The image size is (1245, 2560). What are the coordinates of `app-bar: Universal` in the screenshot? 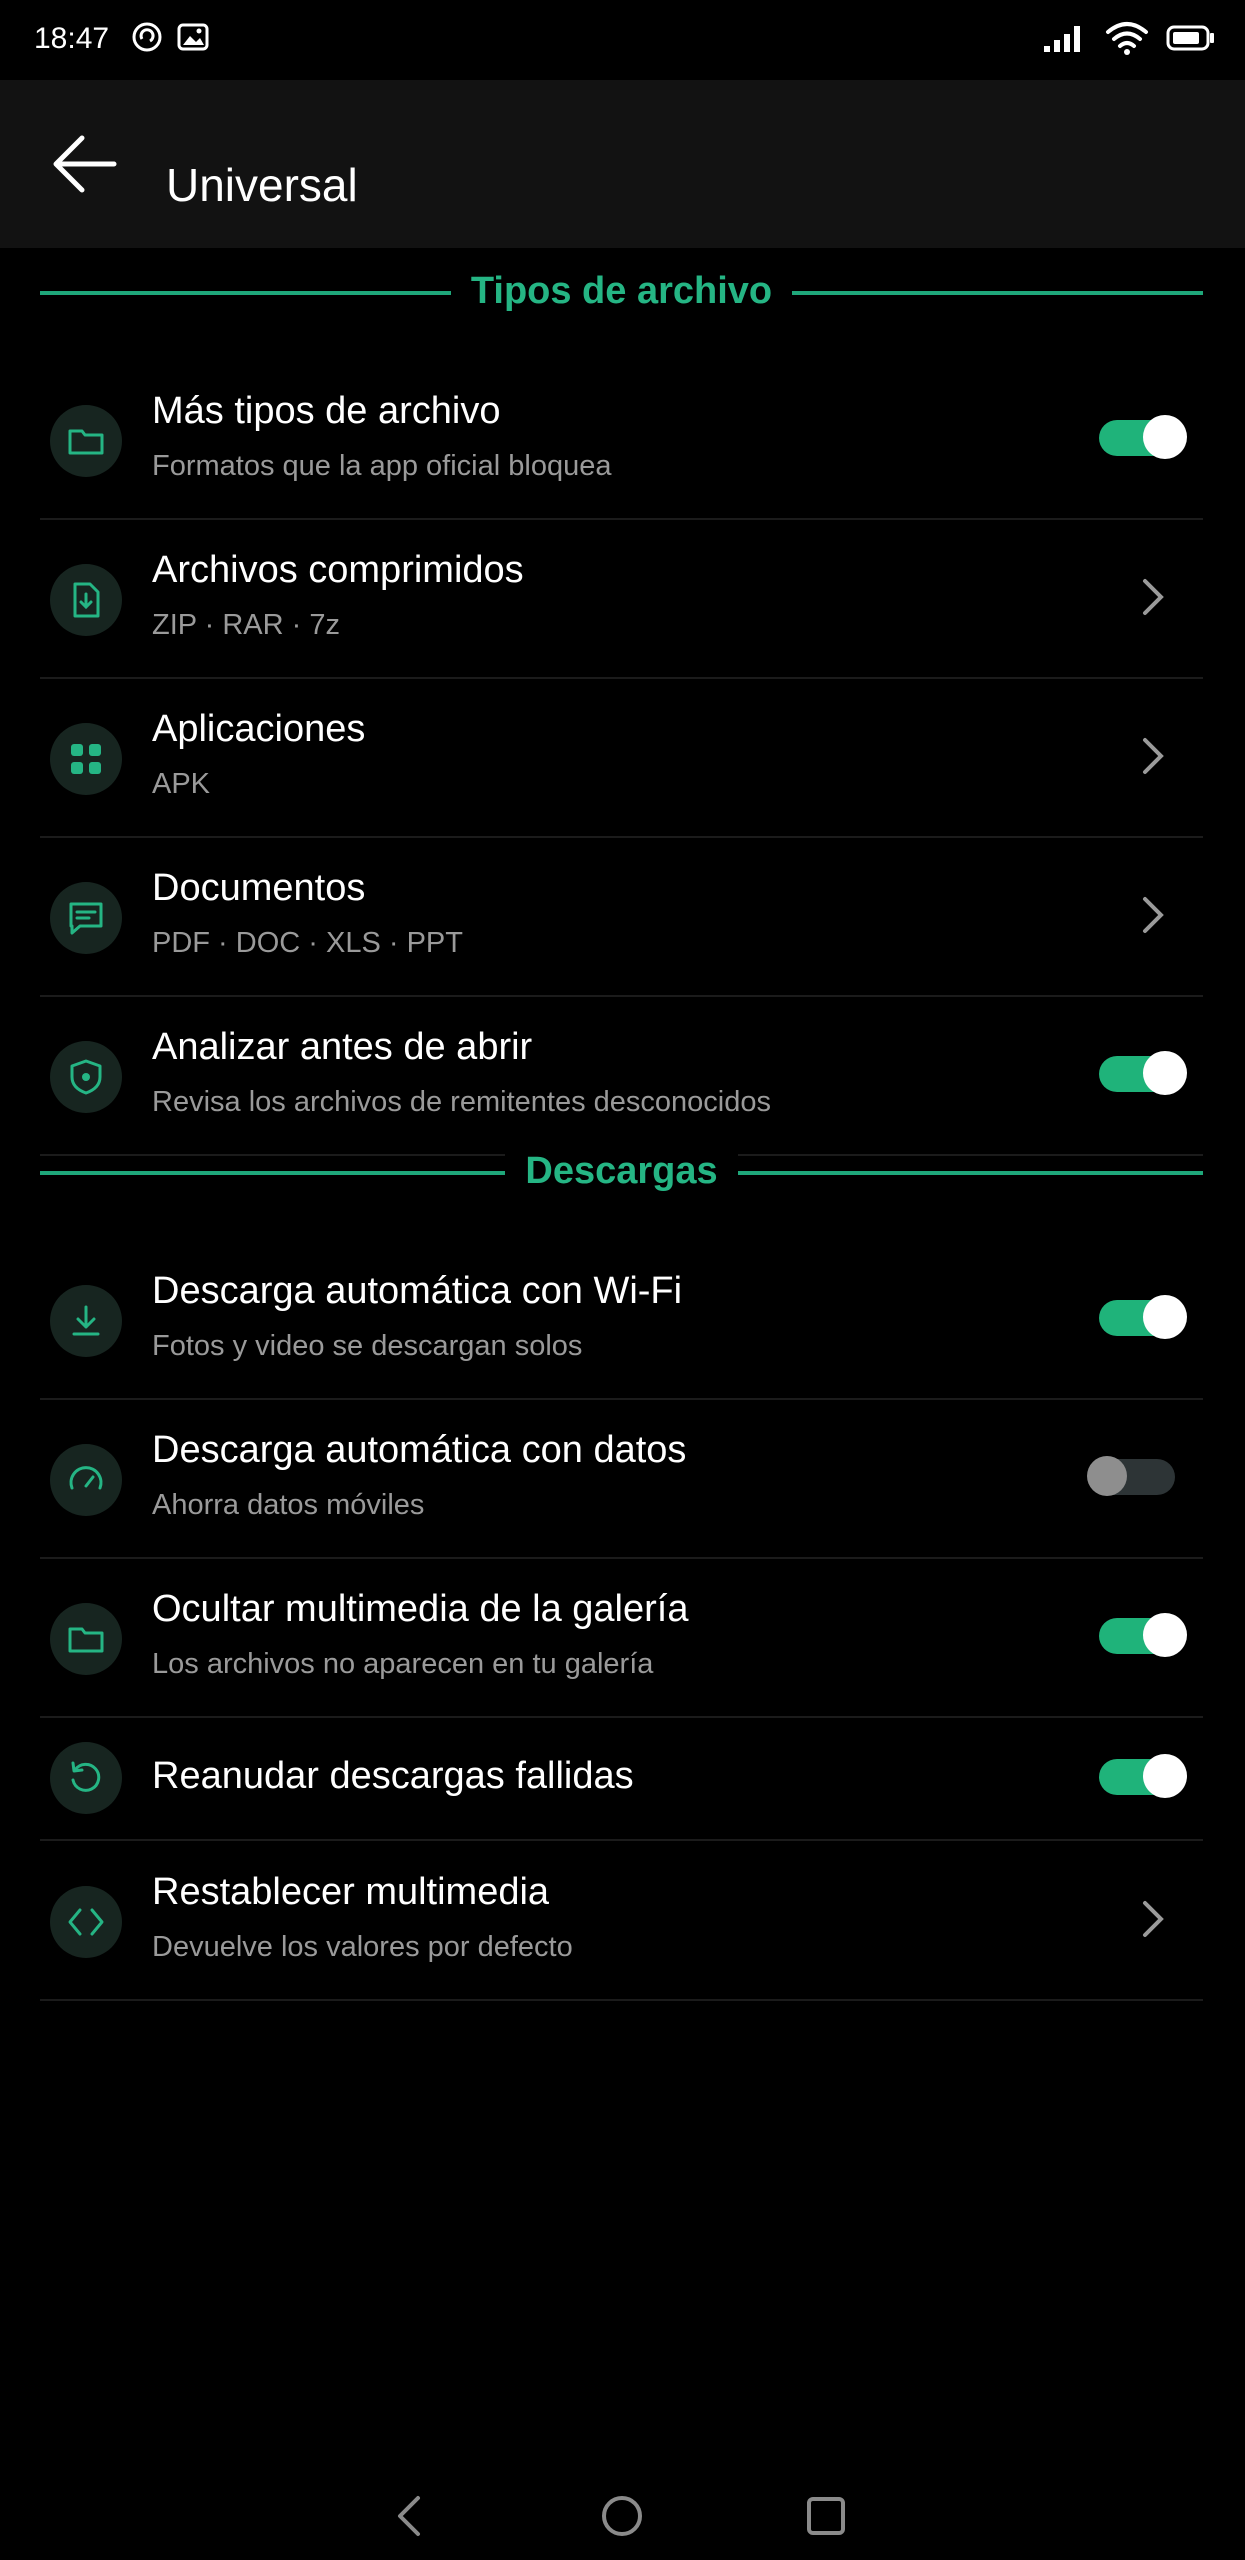 It's located at (622, 164).